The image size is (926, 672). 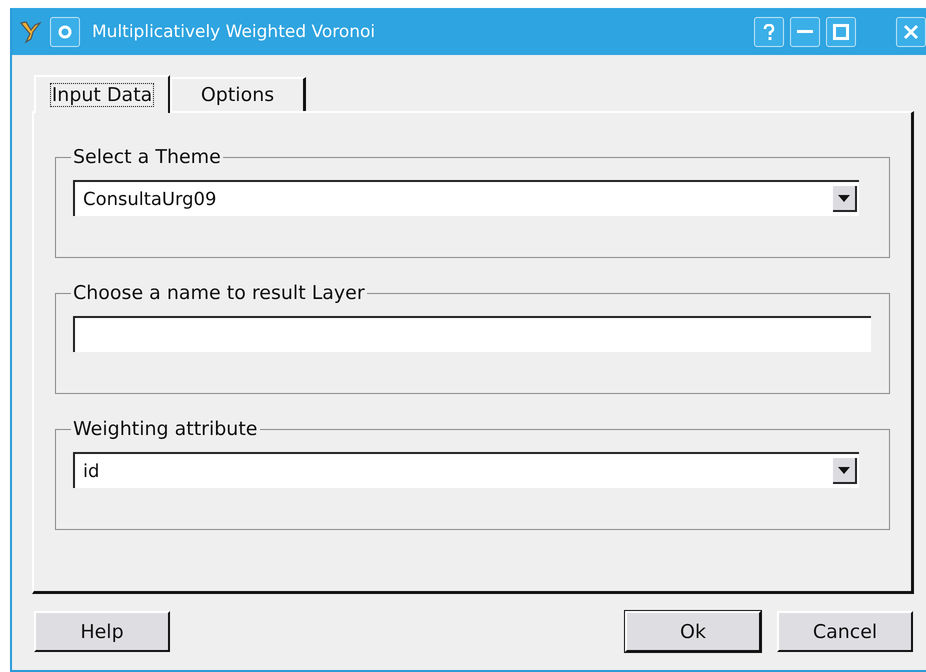 I want to click on help-button, so click(x=769, y=31).